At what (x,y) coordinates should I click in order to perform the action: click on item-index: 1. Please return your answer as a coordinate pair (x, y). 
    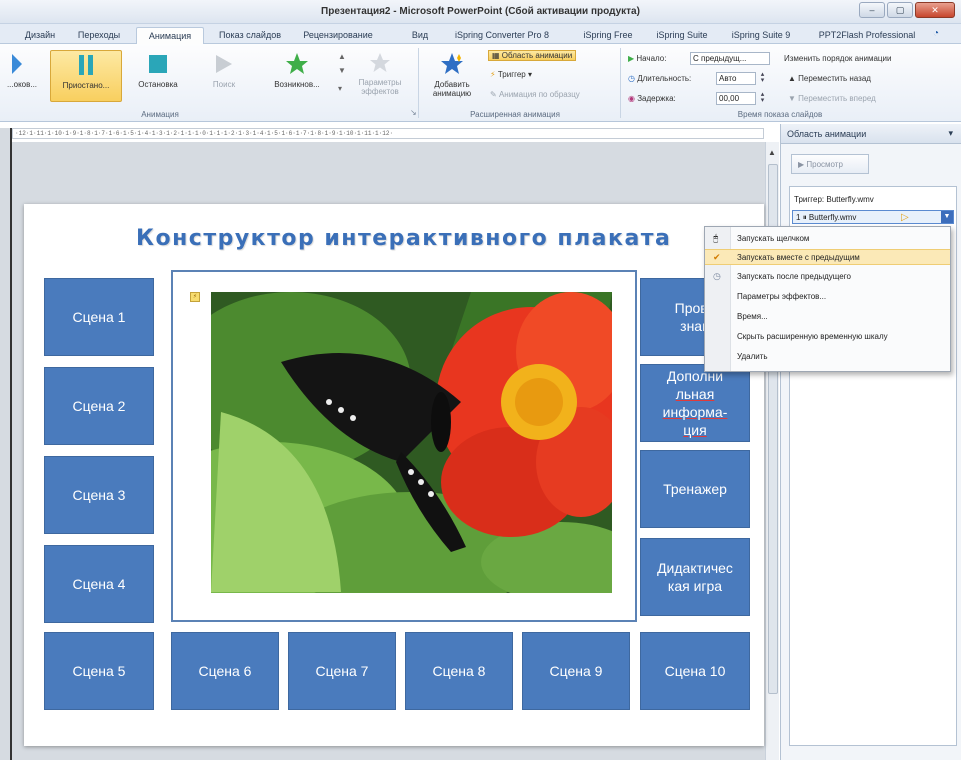
    Looking at the image, I should click on (798, 217).